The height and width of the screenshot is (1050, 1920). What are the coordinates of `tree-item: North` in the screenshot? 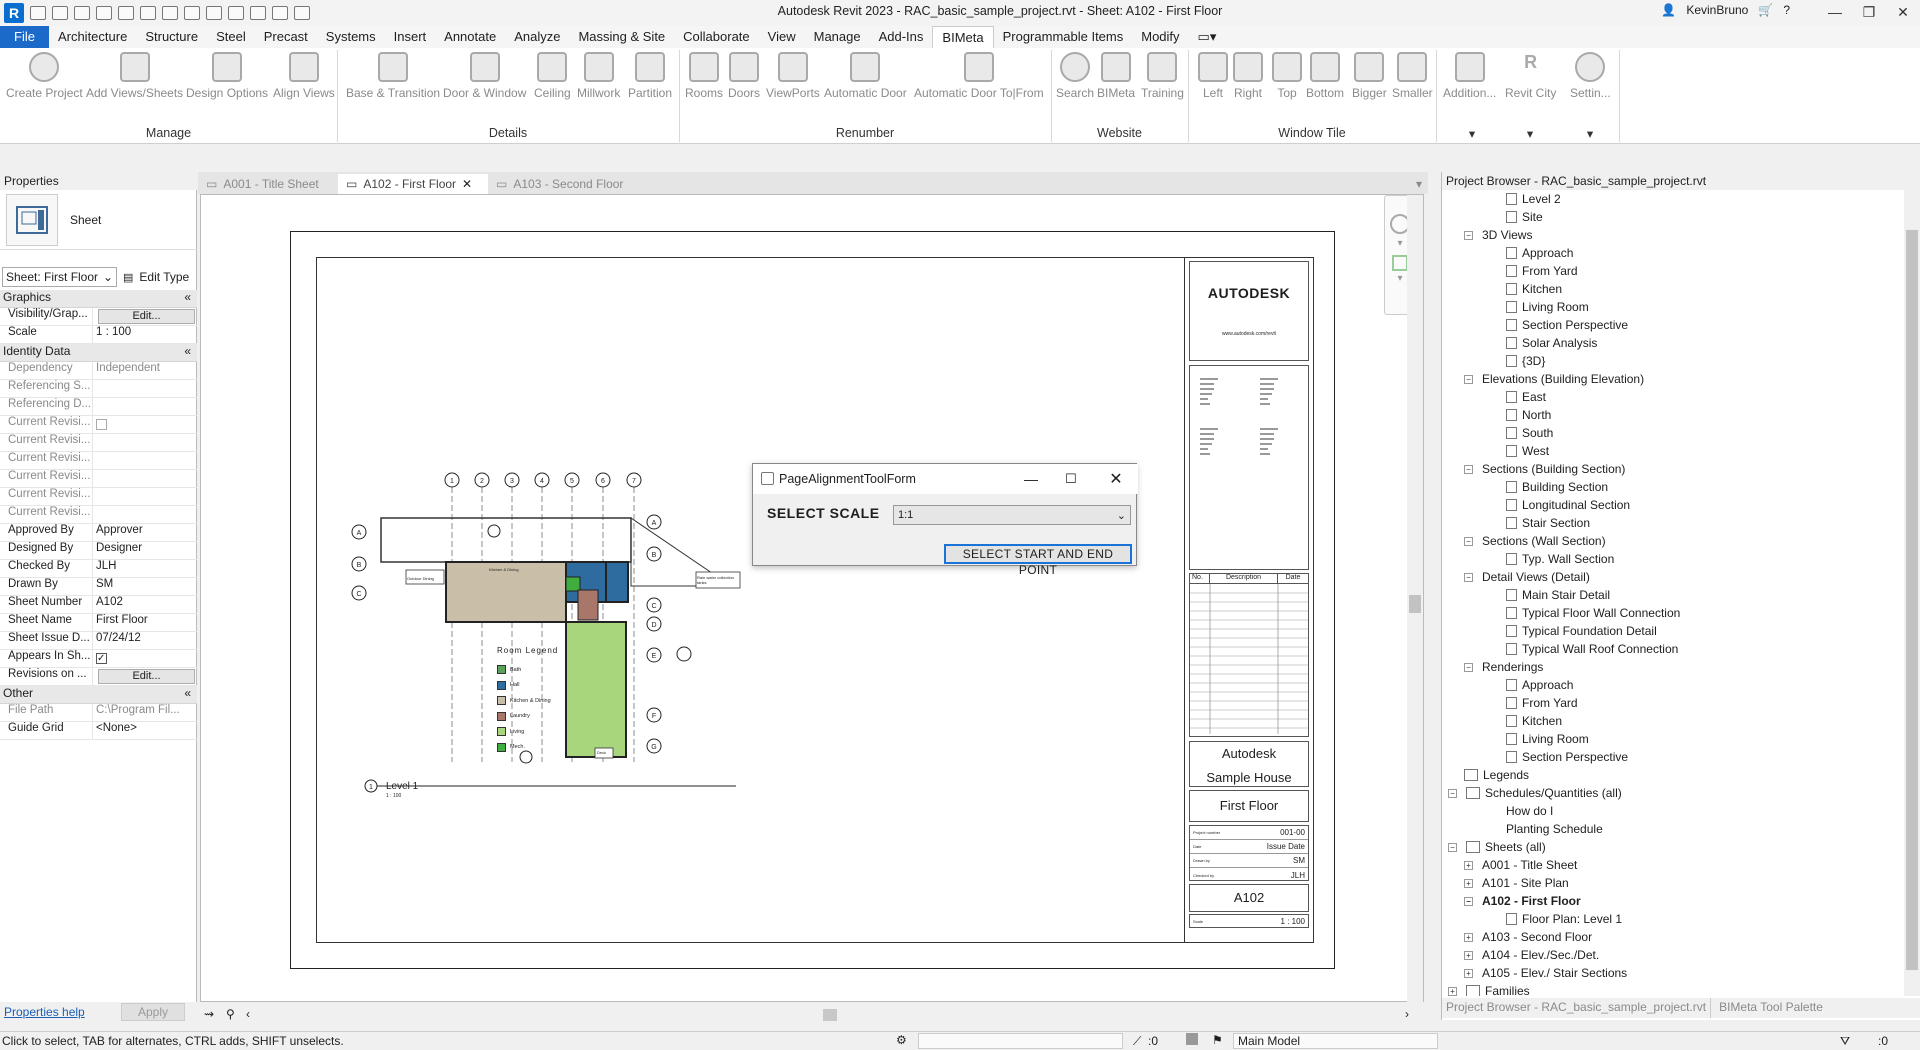 It's located at (1528, 415).